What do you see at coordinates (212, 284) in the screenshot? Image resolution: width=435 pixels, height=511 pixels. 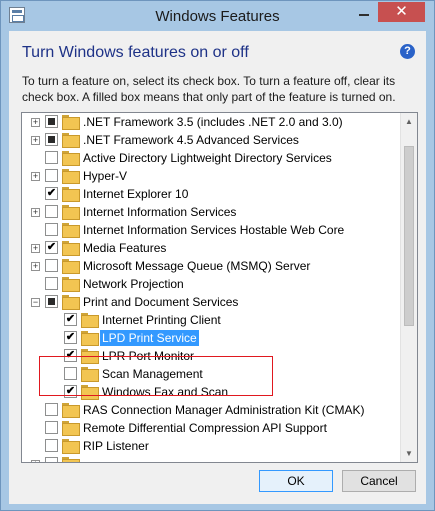 I see `feature-row: Network Projection` at bounding box center [212, 284].